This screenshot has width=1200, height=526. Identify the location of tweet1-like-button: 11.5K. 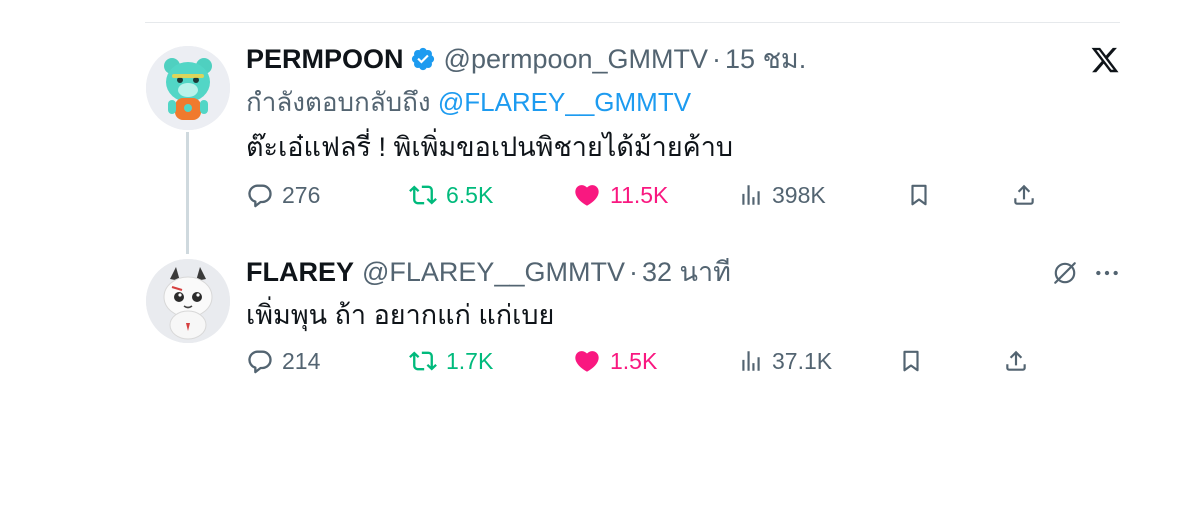
(620, 195).